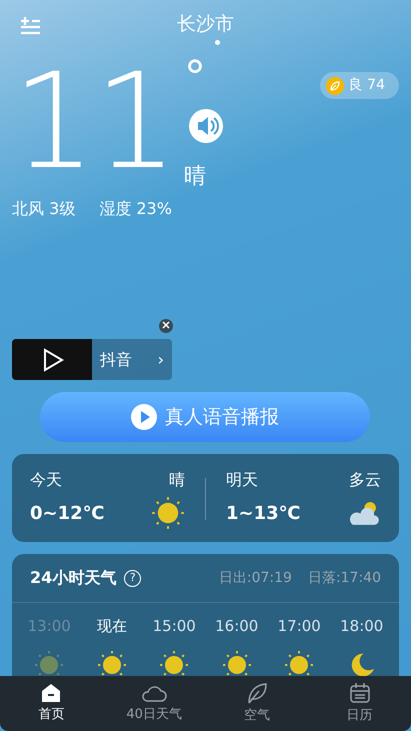 The height and width of the screenshot is (731, 411). Describe the element at coordinates (51, 692) in the screenshot. I see `home-icon` at that location.